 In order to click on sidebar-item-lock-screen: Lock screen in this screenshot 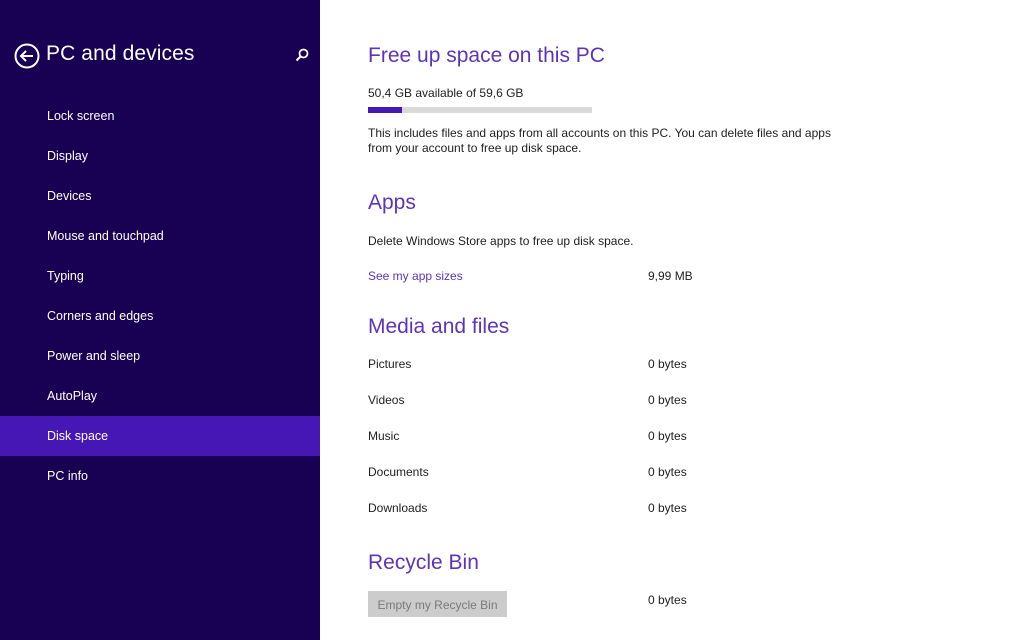, I will do `click(160, 116)`.